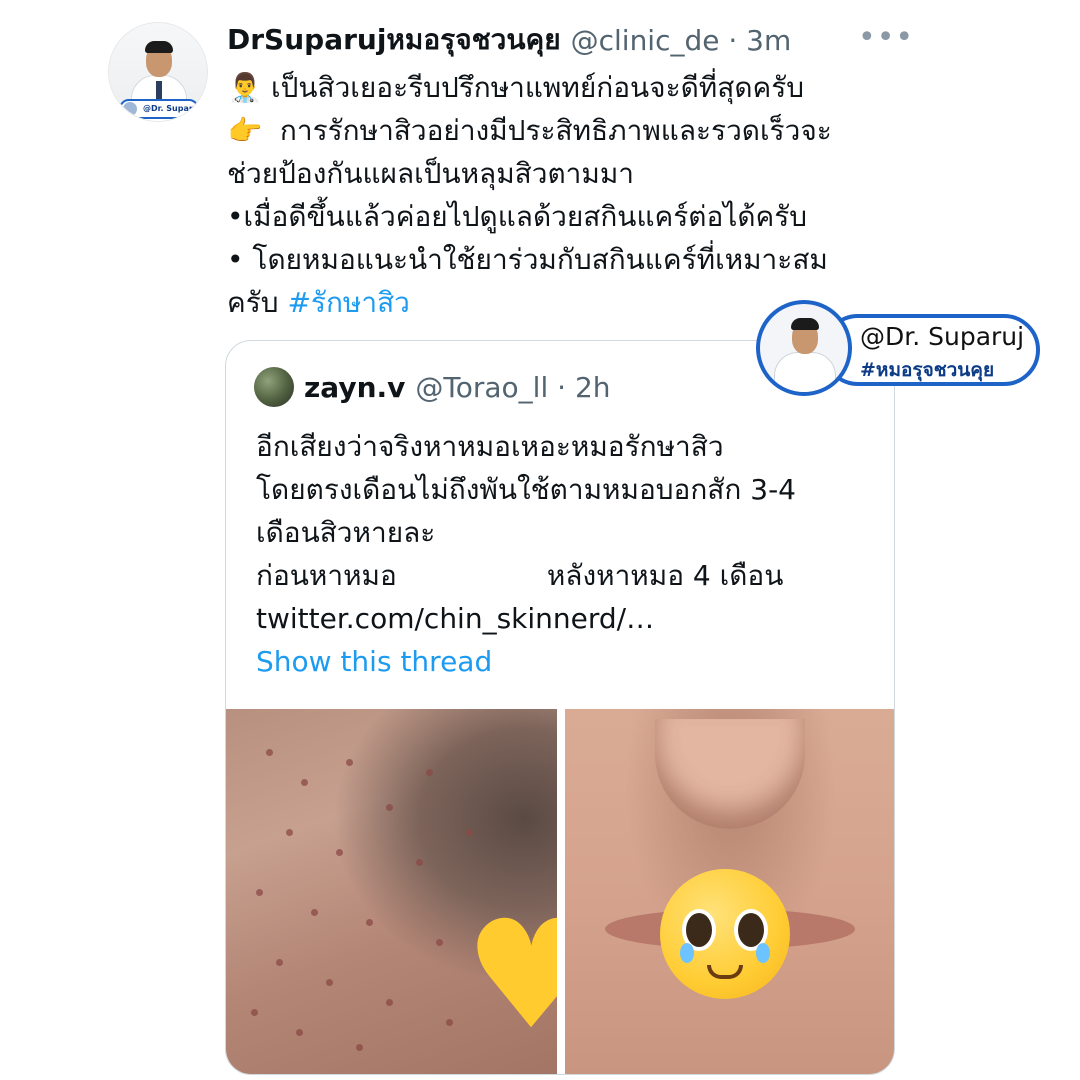  What do you see at coordinates (326, 575) in the screenshot?
I see `before-label: ก่อนหาหมอ` at bounding box center [326, 575].